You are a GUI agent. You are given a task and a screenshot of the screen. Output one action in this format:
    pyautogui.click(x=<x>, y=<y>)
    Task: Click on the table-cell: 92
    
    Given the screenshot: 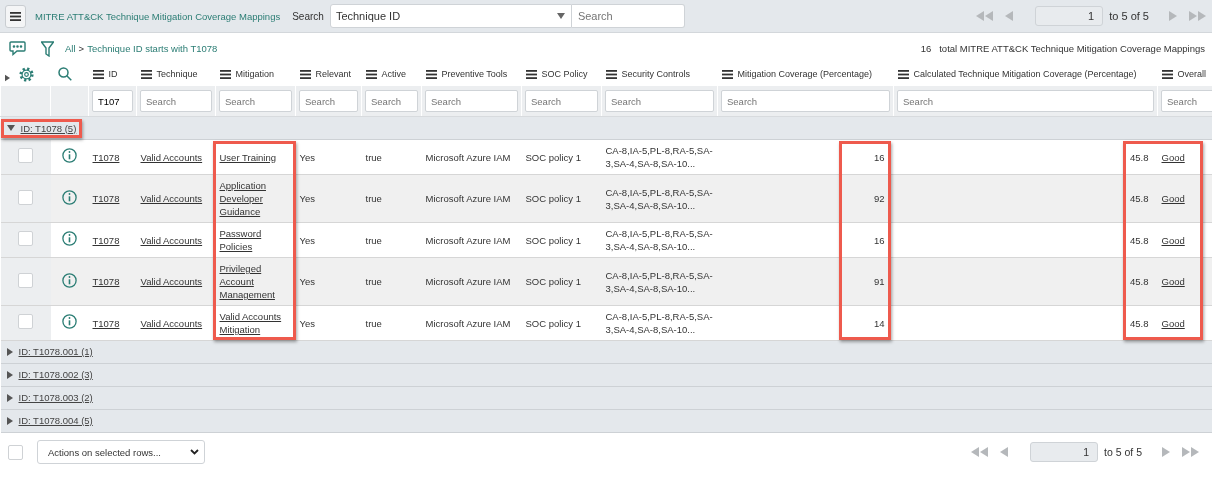 What is the action you would take?
    pyautogui.click(x=805, y=198)
    